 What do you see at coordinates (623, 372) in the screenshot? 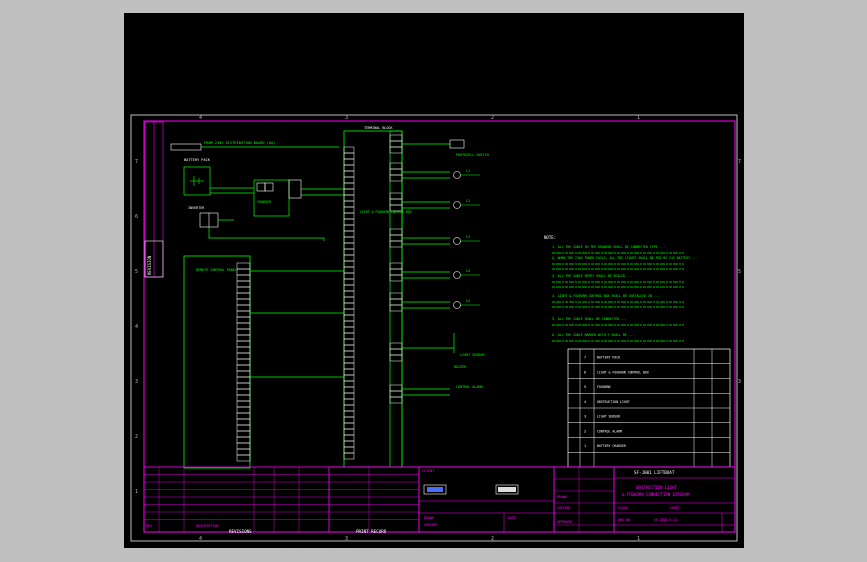
I see `parts-row-description: LIGHT & FOGHORN CONTROL BOX` at bounding box center [623, 372].